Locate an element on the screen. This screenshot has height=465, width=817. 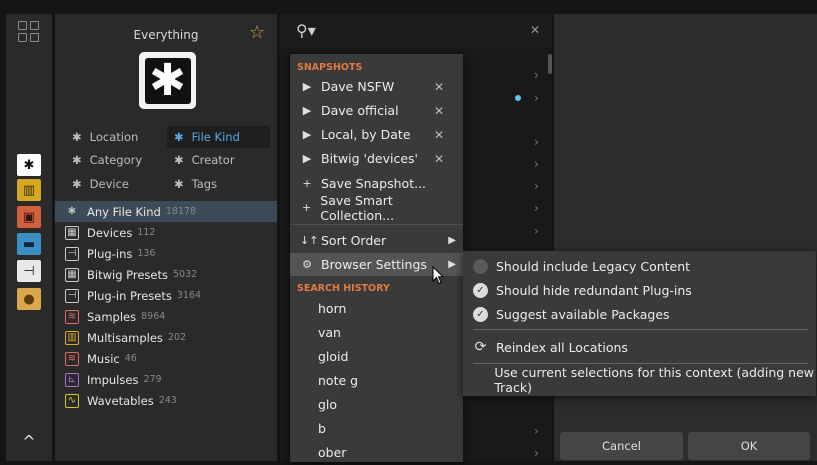
file-kind-row: ∿ Wavetables 243 is located at coordinates (166, 400).